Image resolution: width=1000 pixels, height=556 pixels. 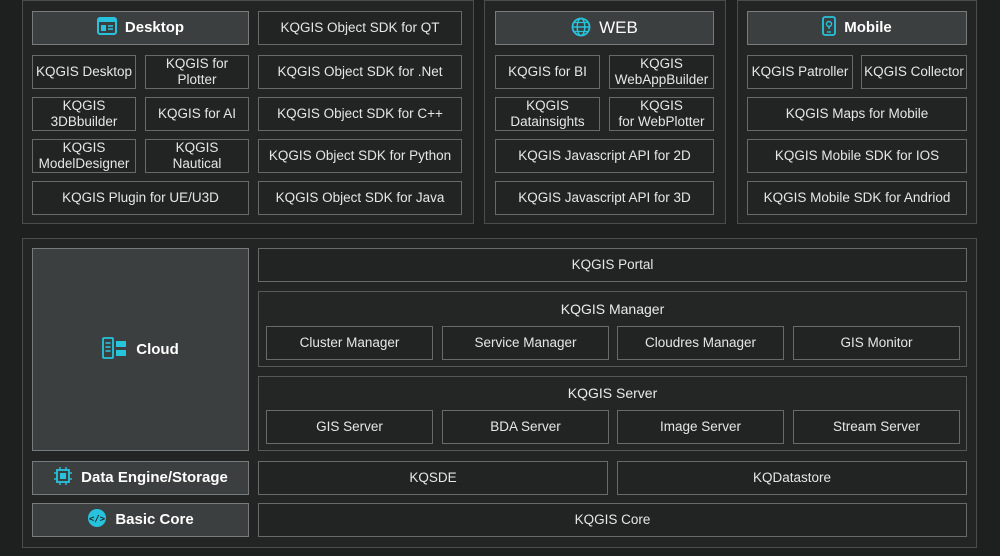 What do you see at coordinates (433, 478) in the screenshot?
I see `kqsde-box: KQSDE` at bounding box center [433, 478].